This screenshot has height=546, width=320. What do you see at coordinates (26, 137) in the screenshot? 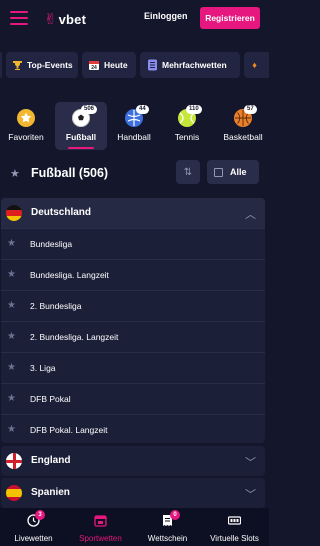
I see `sport-label: Favoriten` at bounding box center [26, 137].